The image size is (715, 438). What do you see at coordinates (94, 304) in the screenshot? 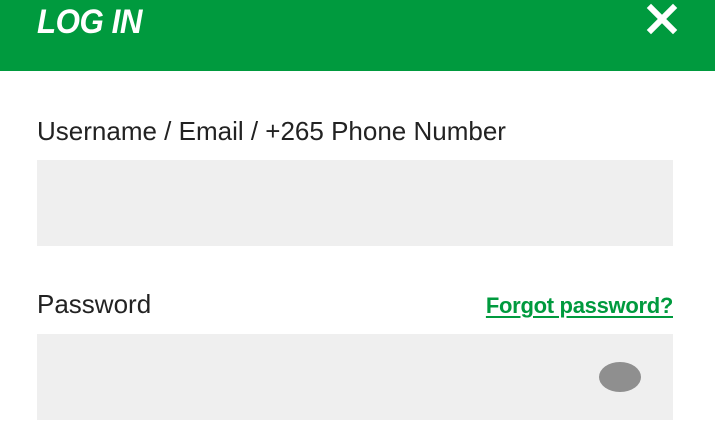
I see `password-label: Password` at bounding box center [94, 304].